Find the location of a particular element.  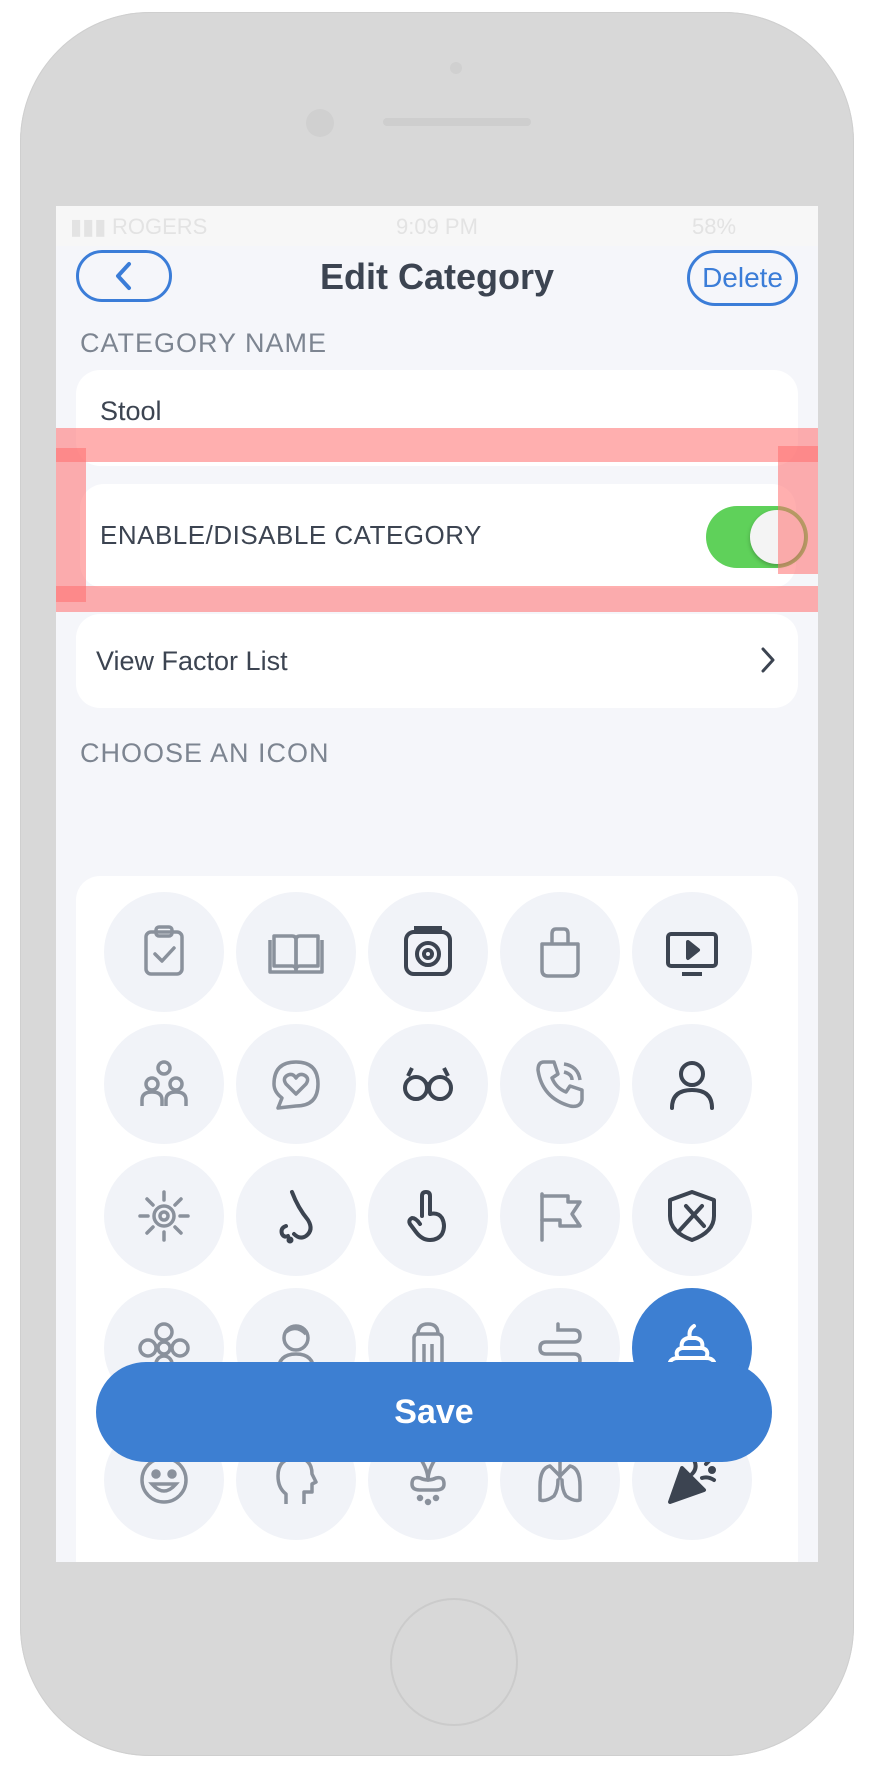

icon-option-sun is located at coordinates (164, 1216).